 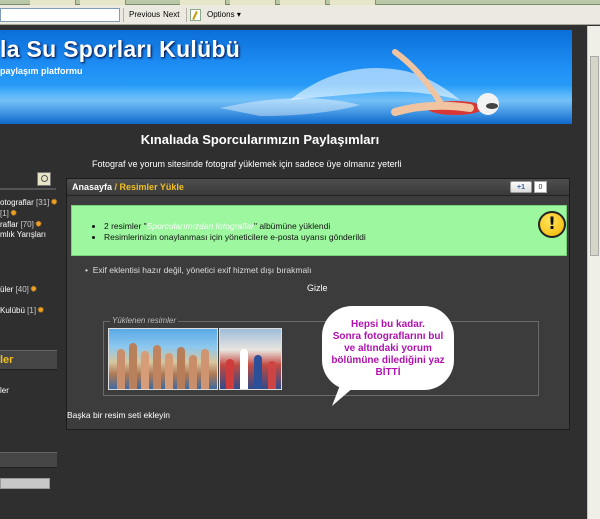 What do you see at coordinates (14, 310) in the screenshot?
I see `sidebar-item-label: Kulübü` at bounding box center [14, 310].